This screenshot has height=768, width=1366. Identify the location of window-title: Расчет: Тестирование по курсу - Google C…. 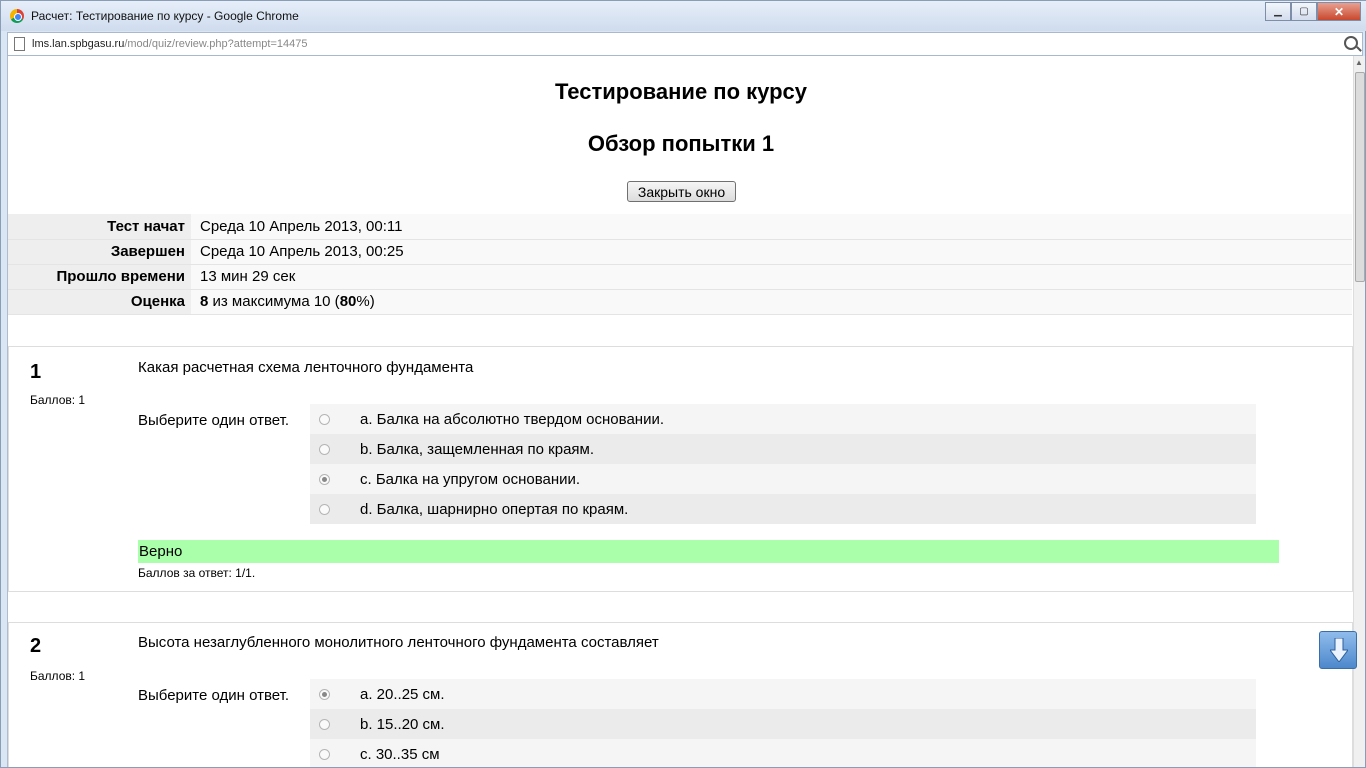
(165, 16).